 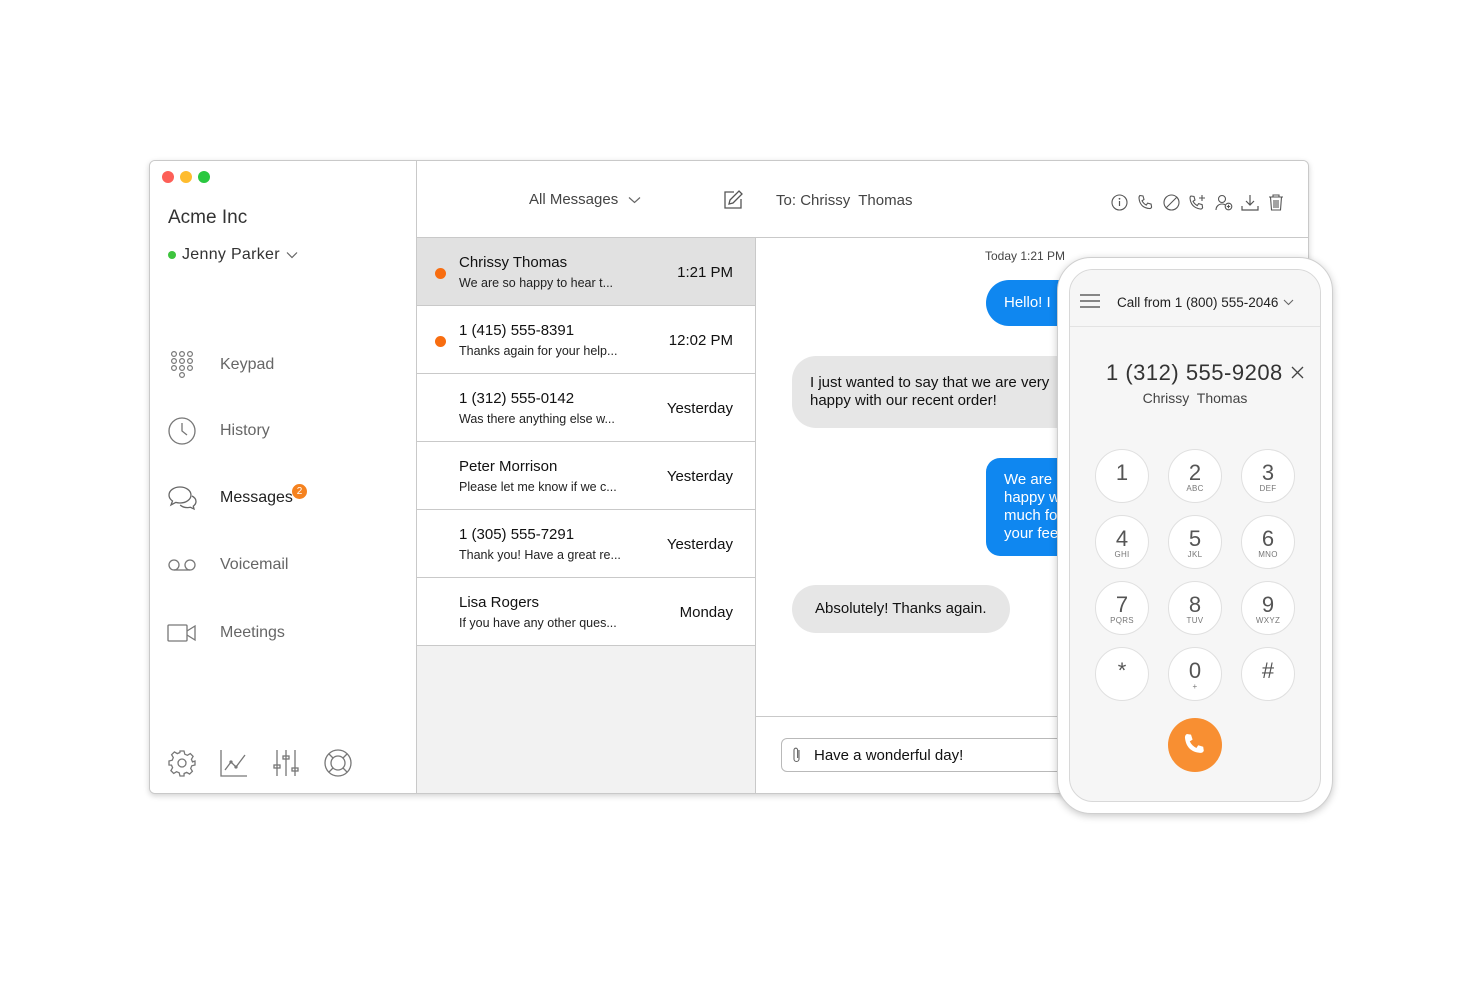 I want to click on download-icon, so click(x=1249, y=202).